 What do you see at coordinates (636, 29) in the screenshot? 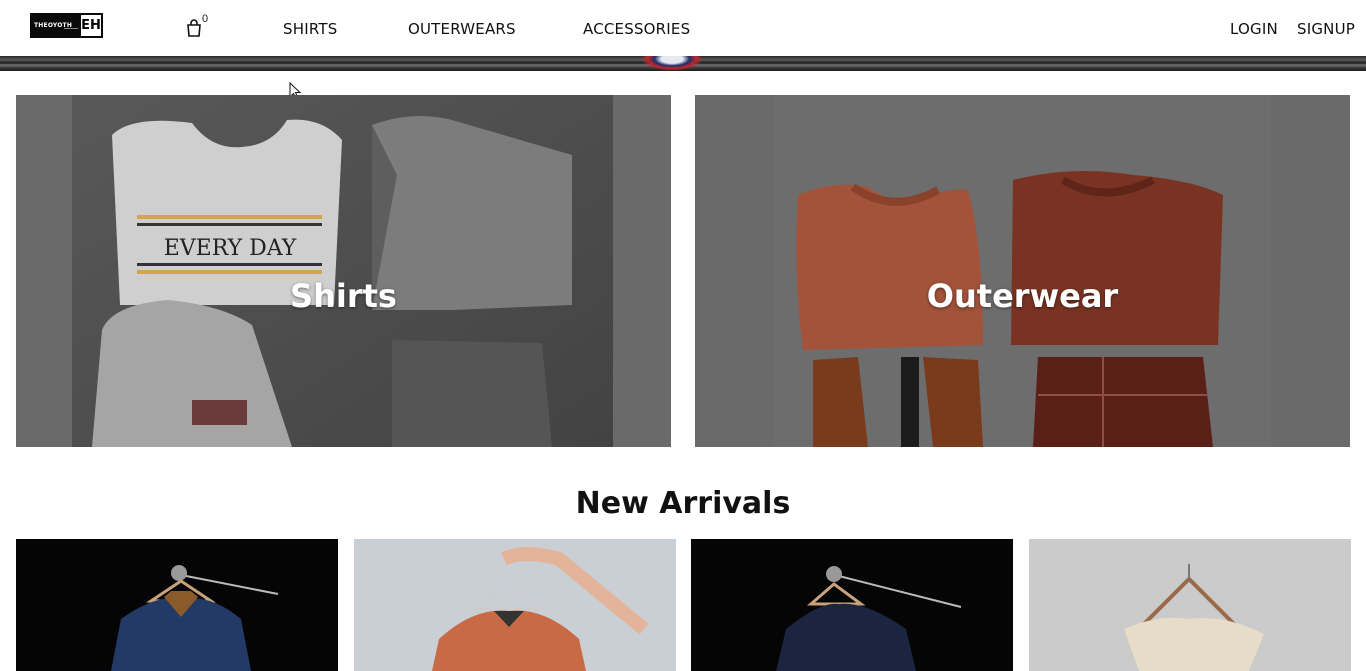
I see `nav-accessories: ACCESSORIES` at bounding box center [636, 29].